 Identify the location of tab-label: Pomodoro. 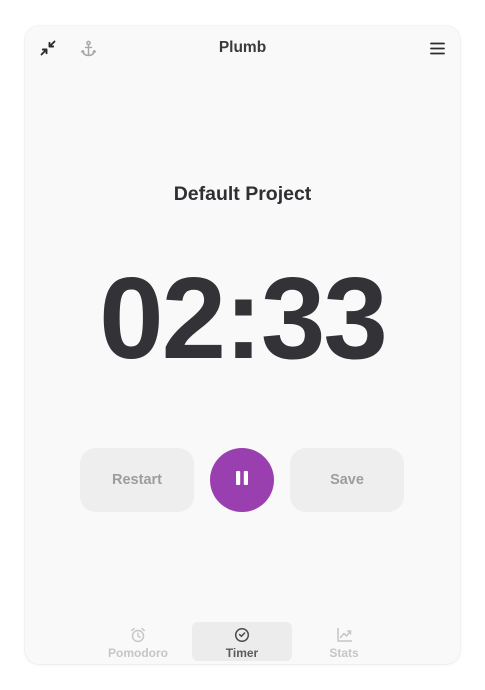
(138, 653).